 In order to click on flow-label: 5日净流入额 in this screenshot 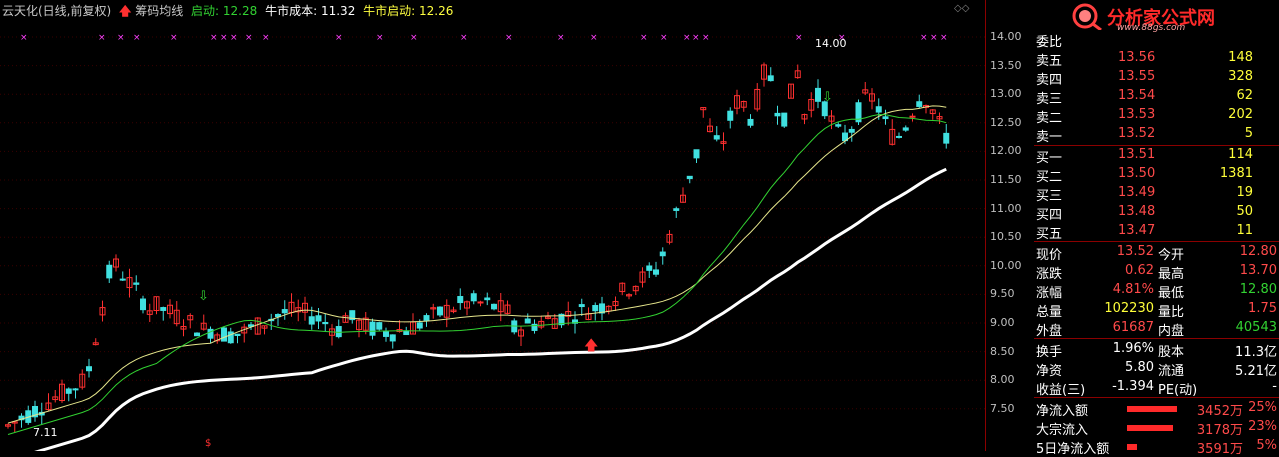, I will do `click(1073, 449)`.